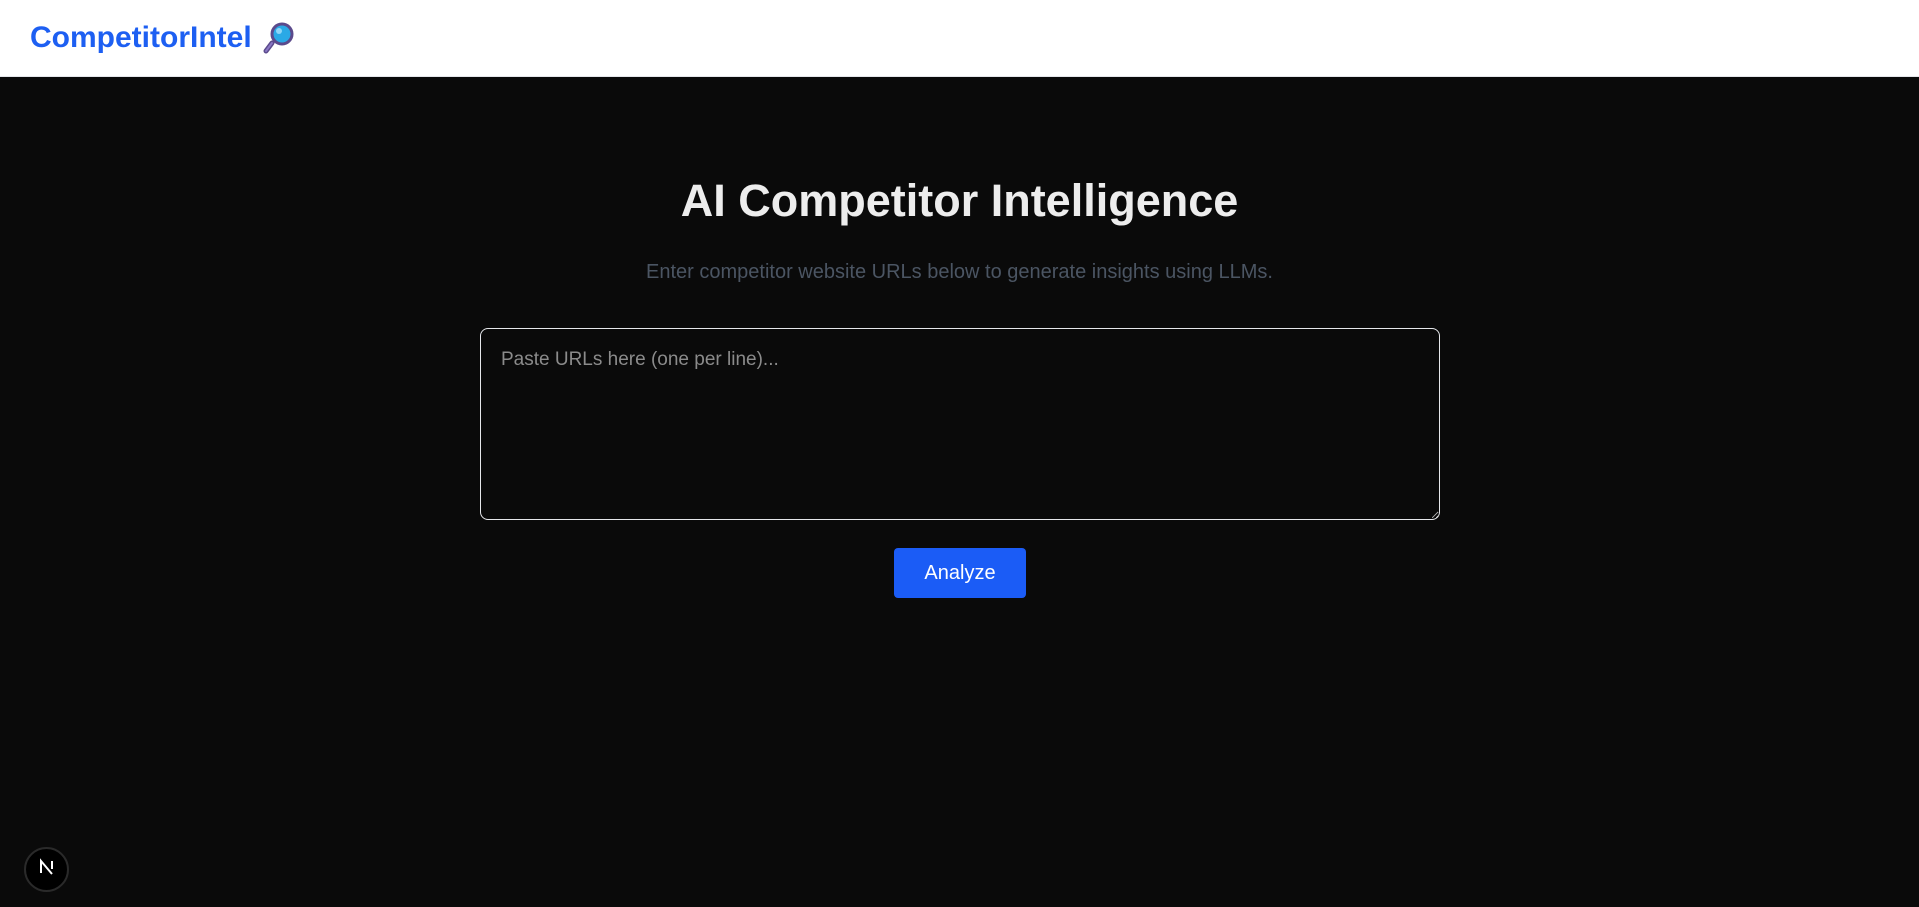 The width and height of the screenshot is (1919, 907). I want to click on urls-textarea, so click(960, 424).